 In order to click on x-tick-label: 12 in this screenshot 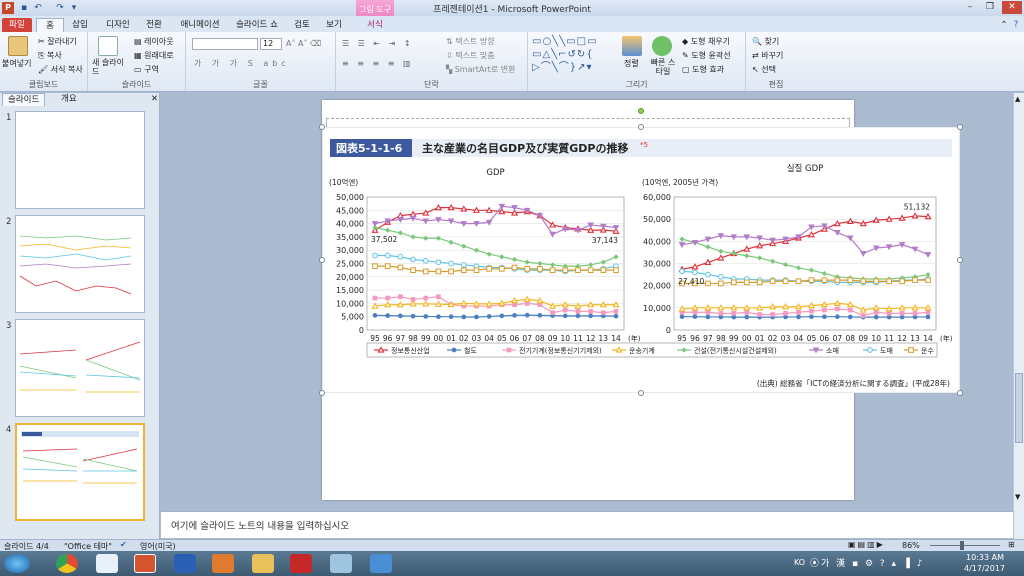, I will do `click(902, 338)`.